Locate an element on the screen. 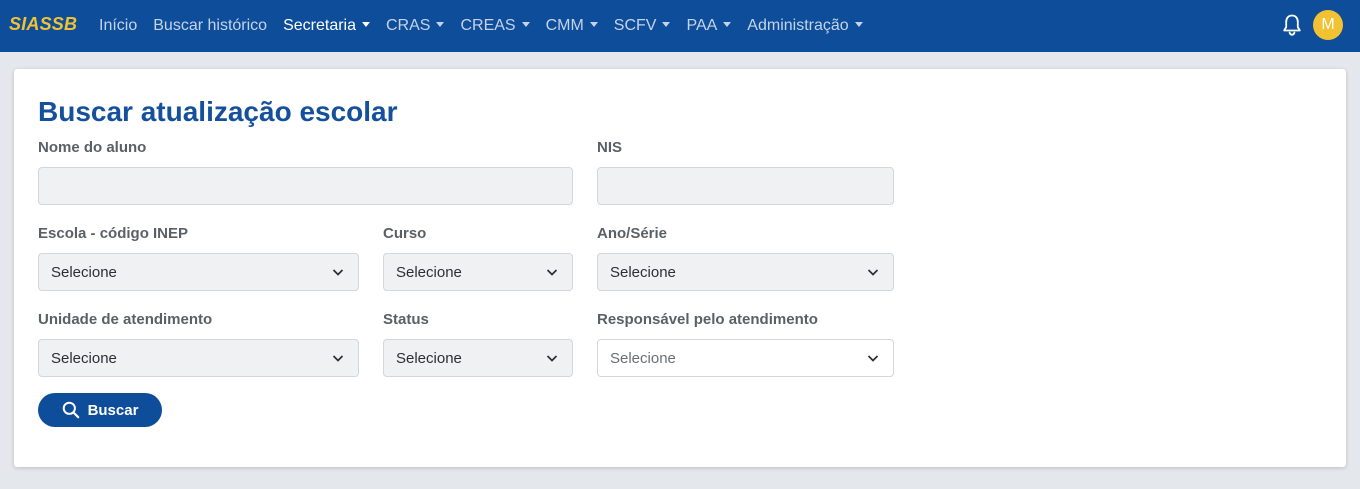 Image resolution: width=1360 pixels, height=489 pixels. nome-aluno-input is located at coordinates (305, 186).